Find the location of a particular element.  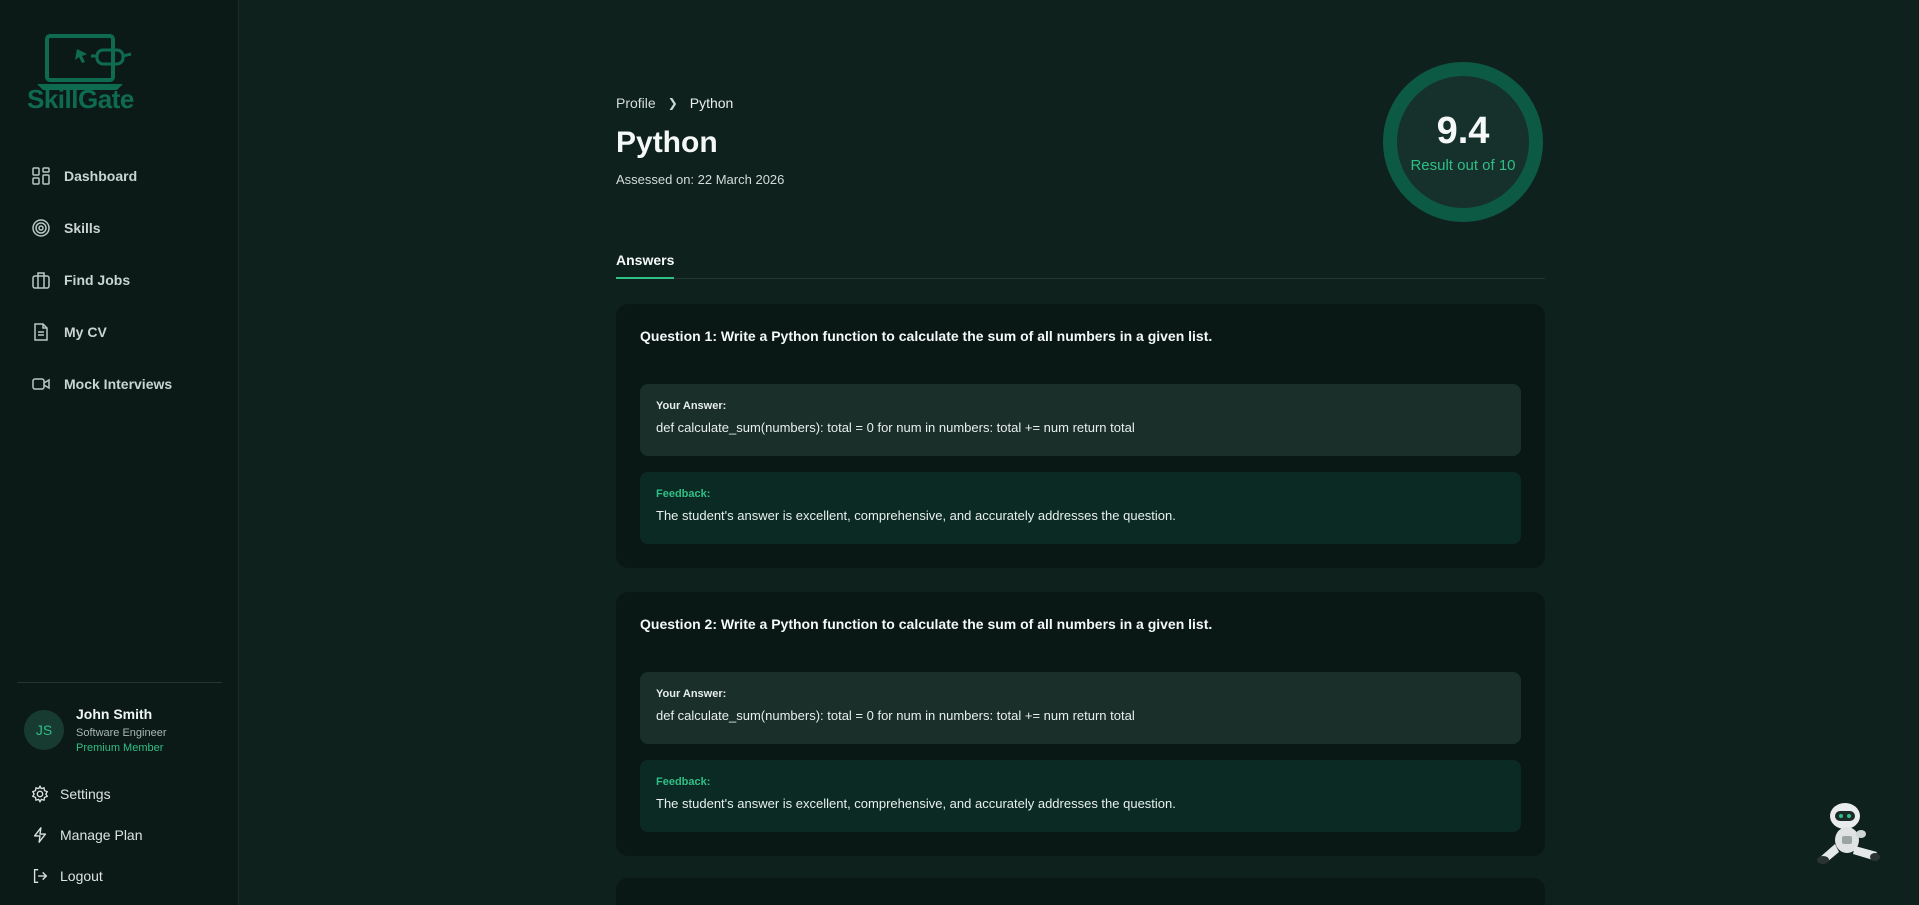

sidebar-item-label: Mock Interviews is located at coordinates (118, 384).